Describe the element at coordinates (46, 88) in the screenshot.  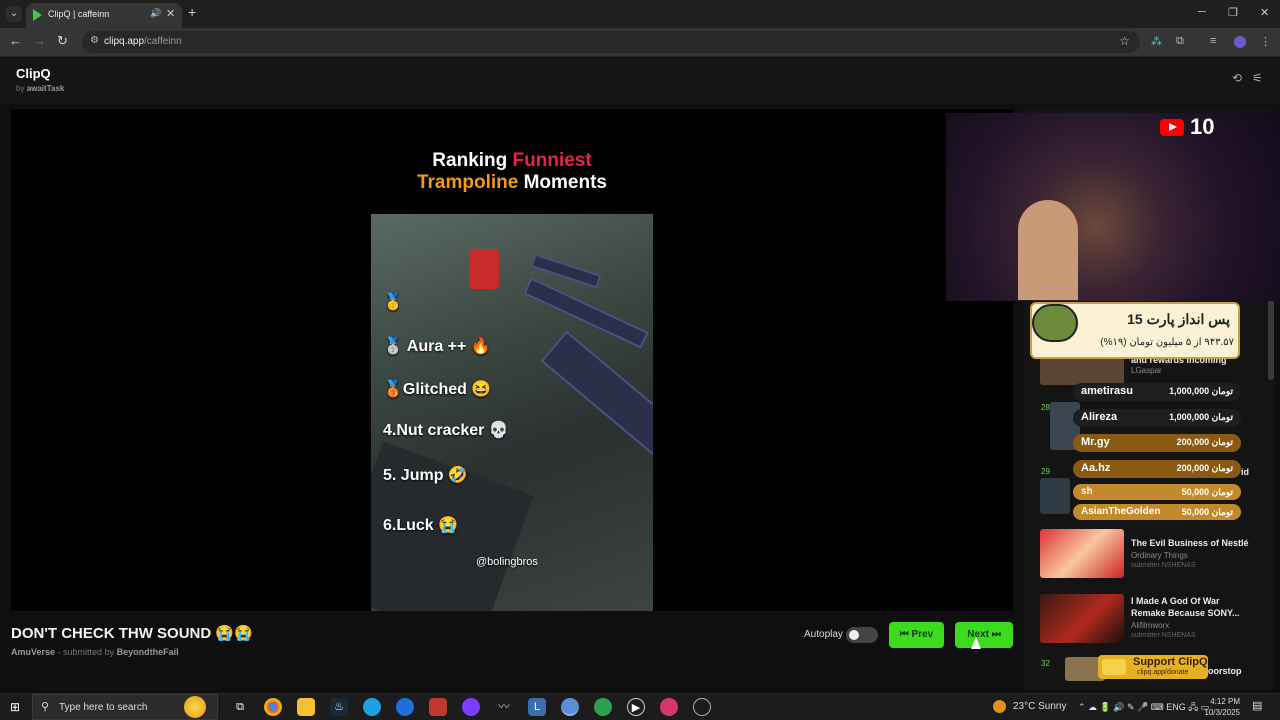
I see `by-author: awaitTask` at that location.